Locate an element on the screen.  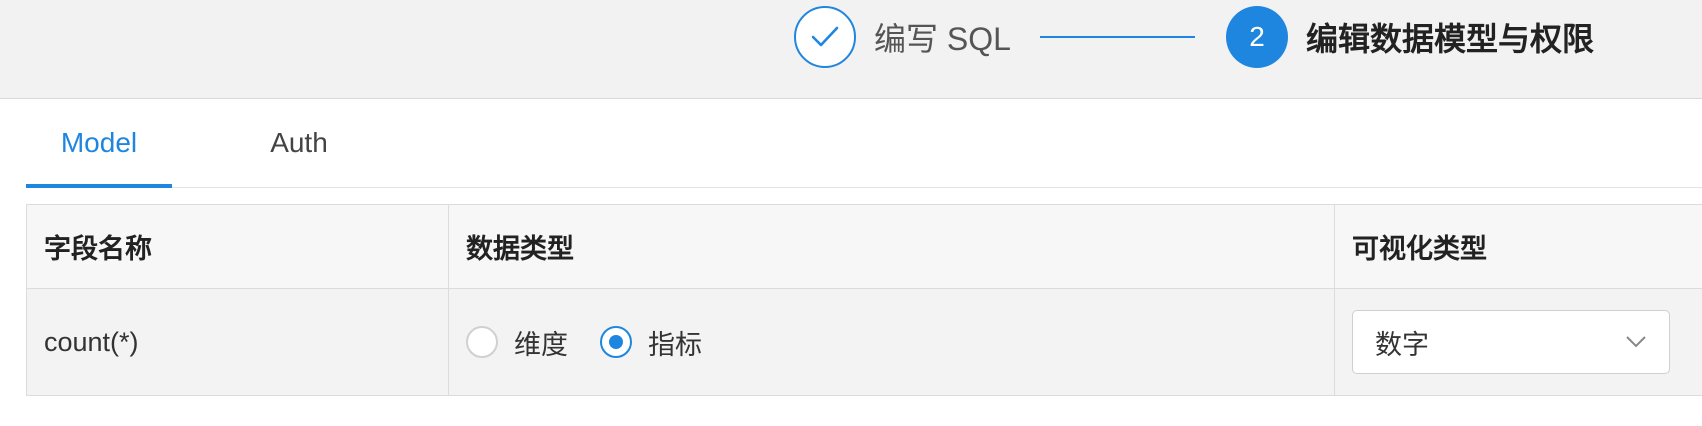
header-data-type: 数据类型 is located at coordinates (892, 246).